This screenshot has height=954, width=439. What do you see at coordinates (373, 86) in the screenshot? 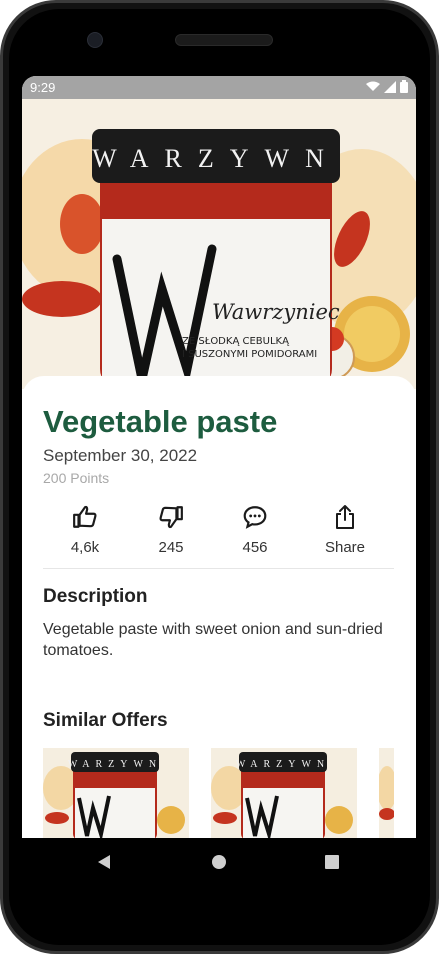
I see `wifi-icon` at bounding box center [373, 86].